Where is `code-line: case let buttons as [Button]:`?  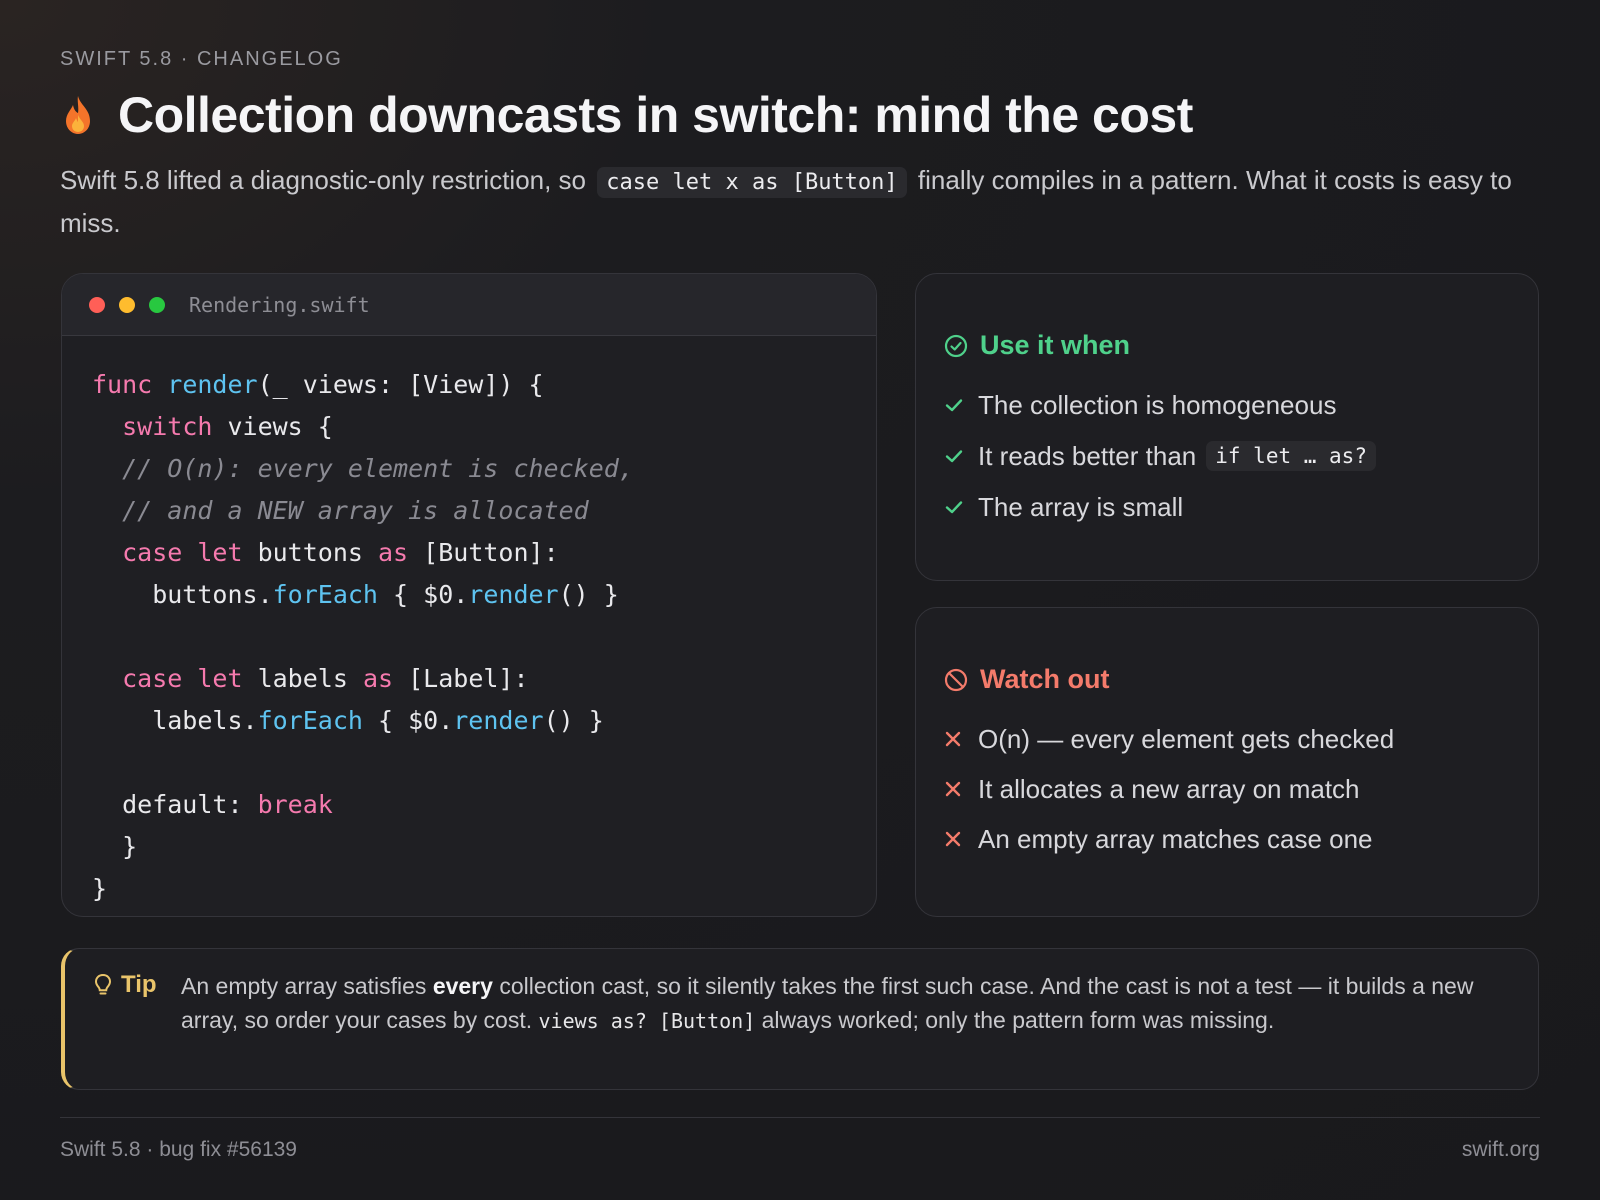 code-line: case let buttons as [Button]: is located at coordinates (484, 553).